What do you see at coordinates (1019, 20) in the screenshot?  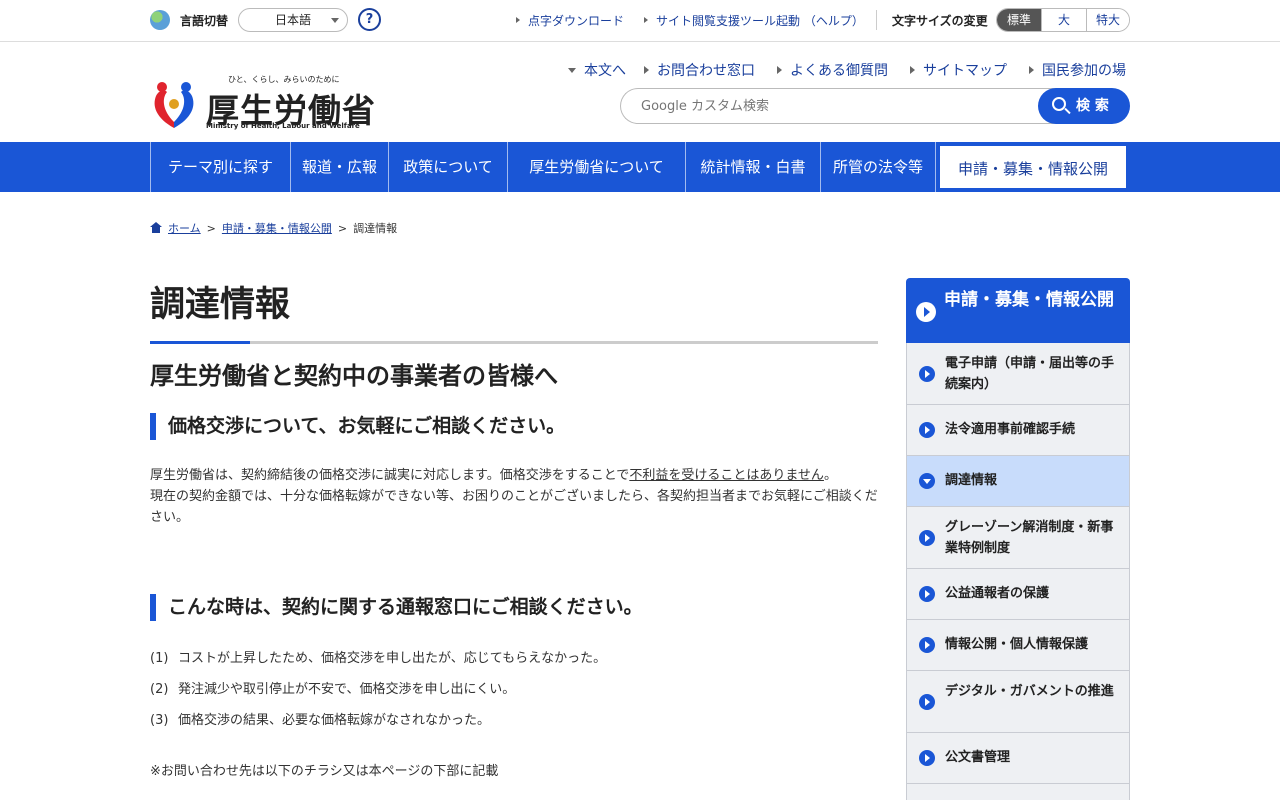 I see `font-size-standard-button: 標準` at bounding box center [1019, 20].